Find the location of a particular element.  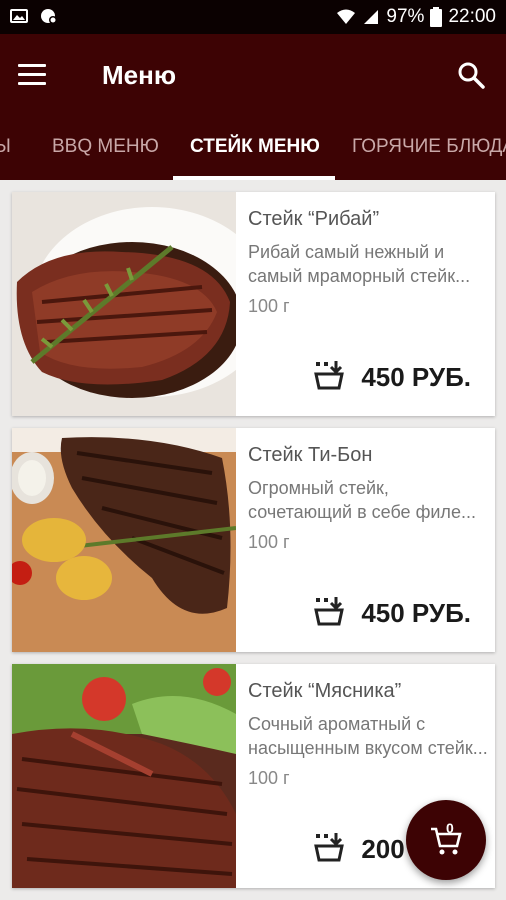

status-bar: 97% 22:00 is located at coordinates (253, 17).